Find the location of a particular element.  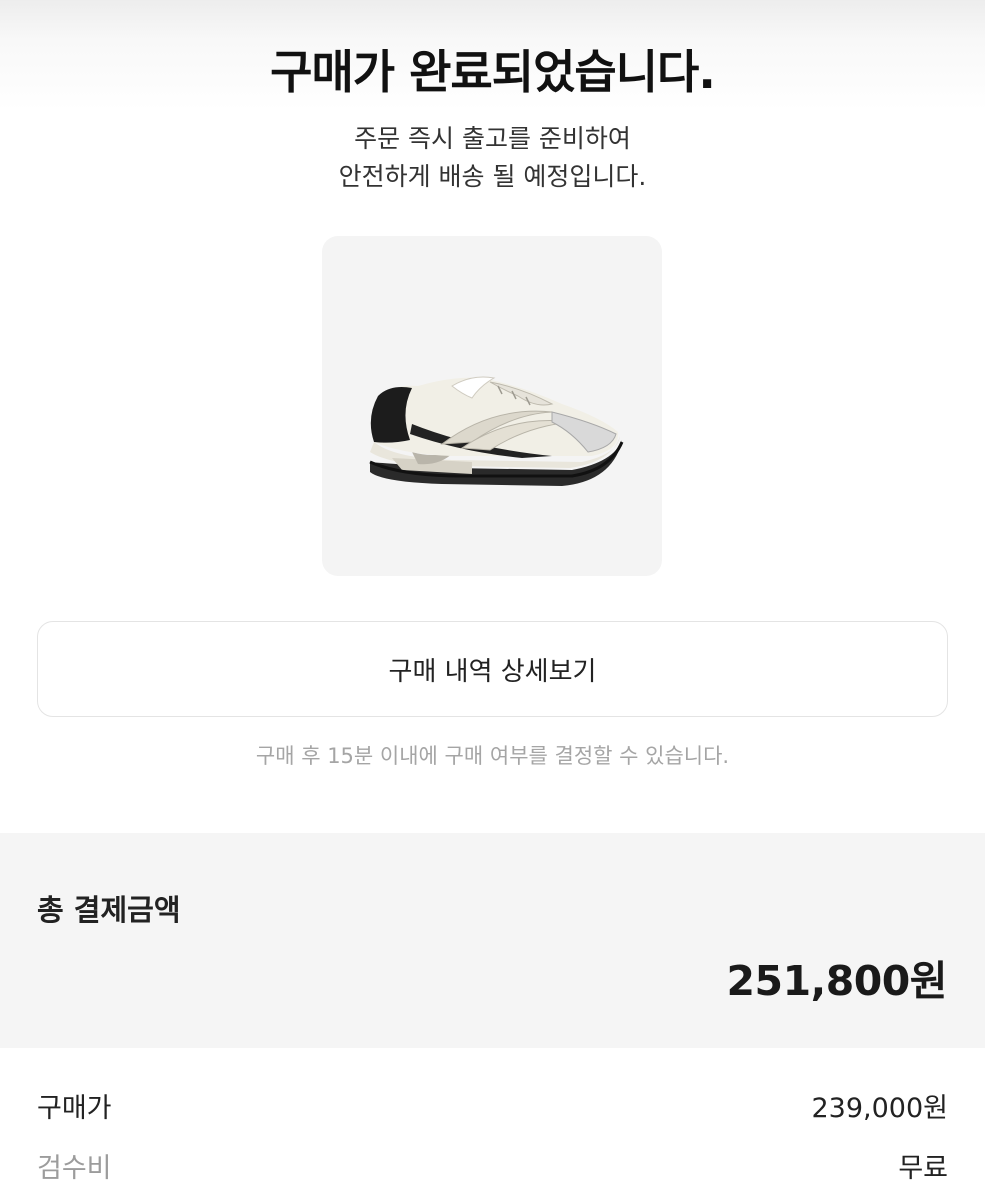

purchase-detail-button: 구매 내역 상세보기 is located at coordinates (492, 669).